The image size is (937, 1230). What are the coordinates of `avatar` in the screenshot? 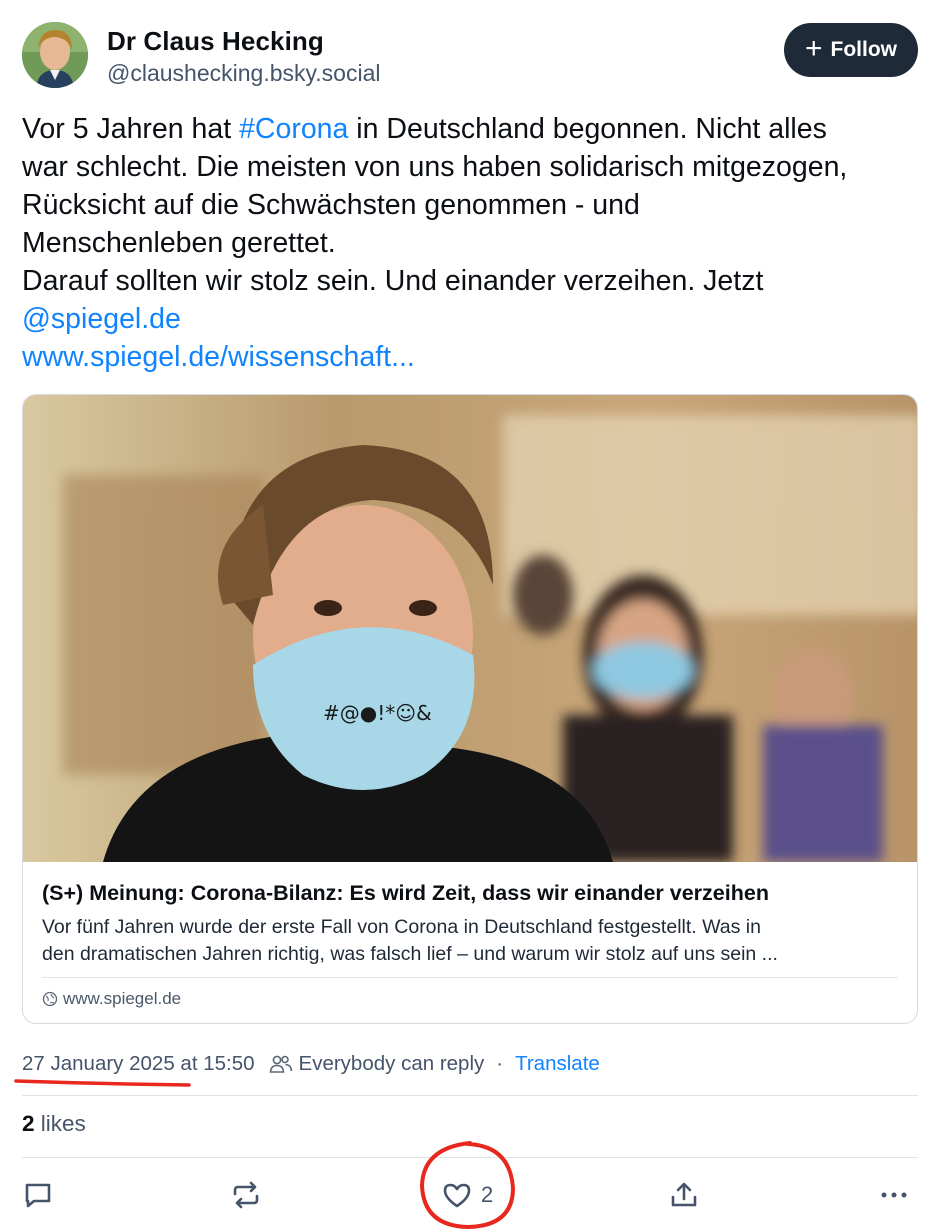 It's located at (55, 55).